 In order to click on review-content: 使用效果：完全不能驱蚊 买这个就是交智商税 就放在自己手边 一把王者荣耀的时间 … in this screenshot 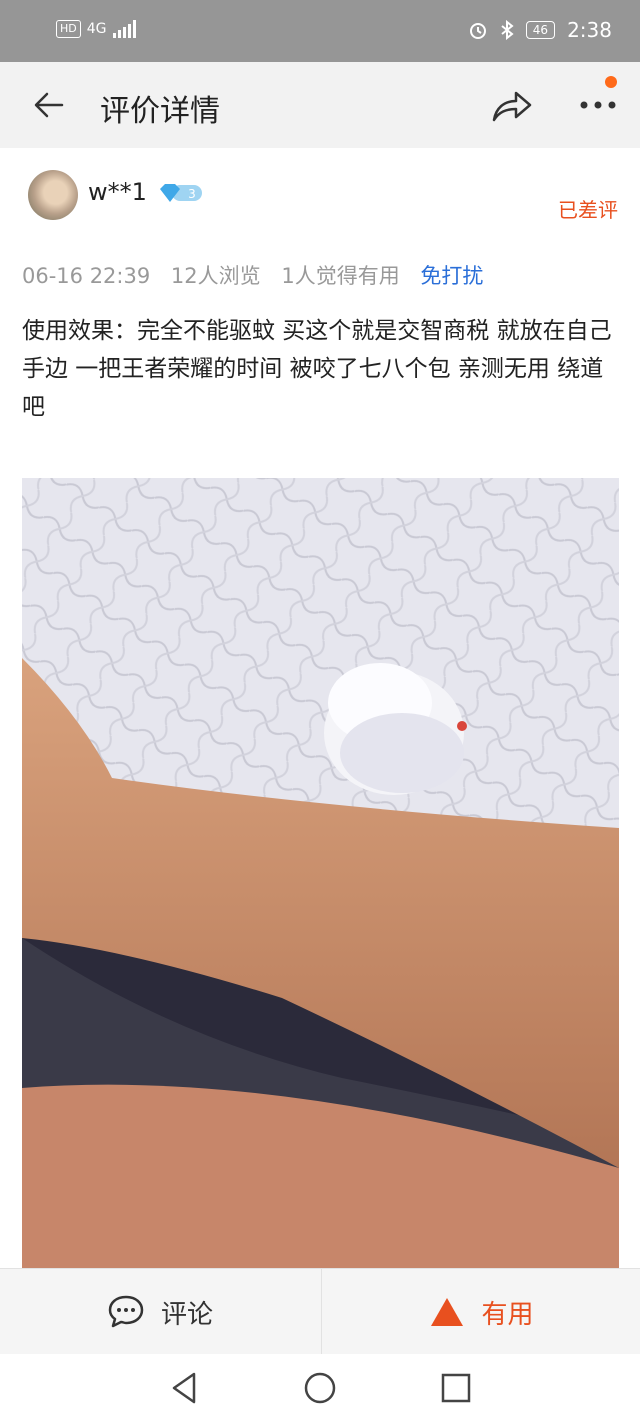, I will do `click(317, 369)`.